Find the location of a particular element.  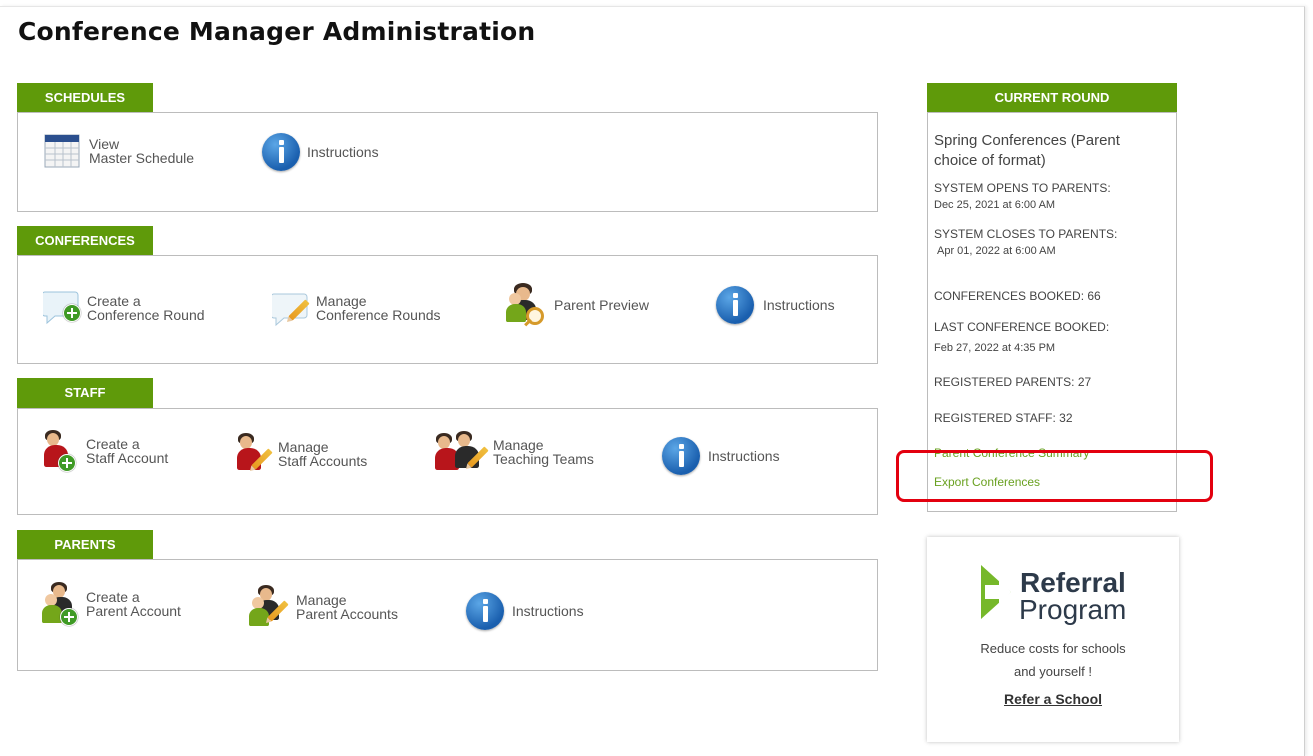

referral-title: Referral is located at coordinates (1073, 582).